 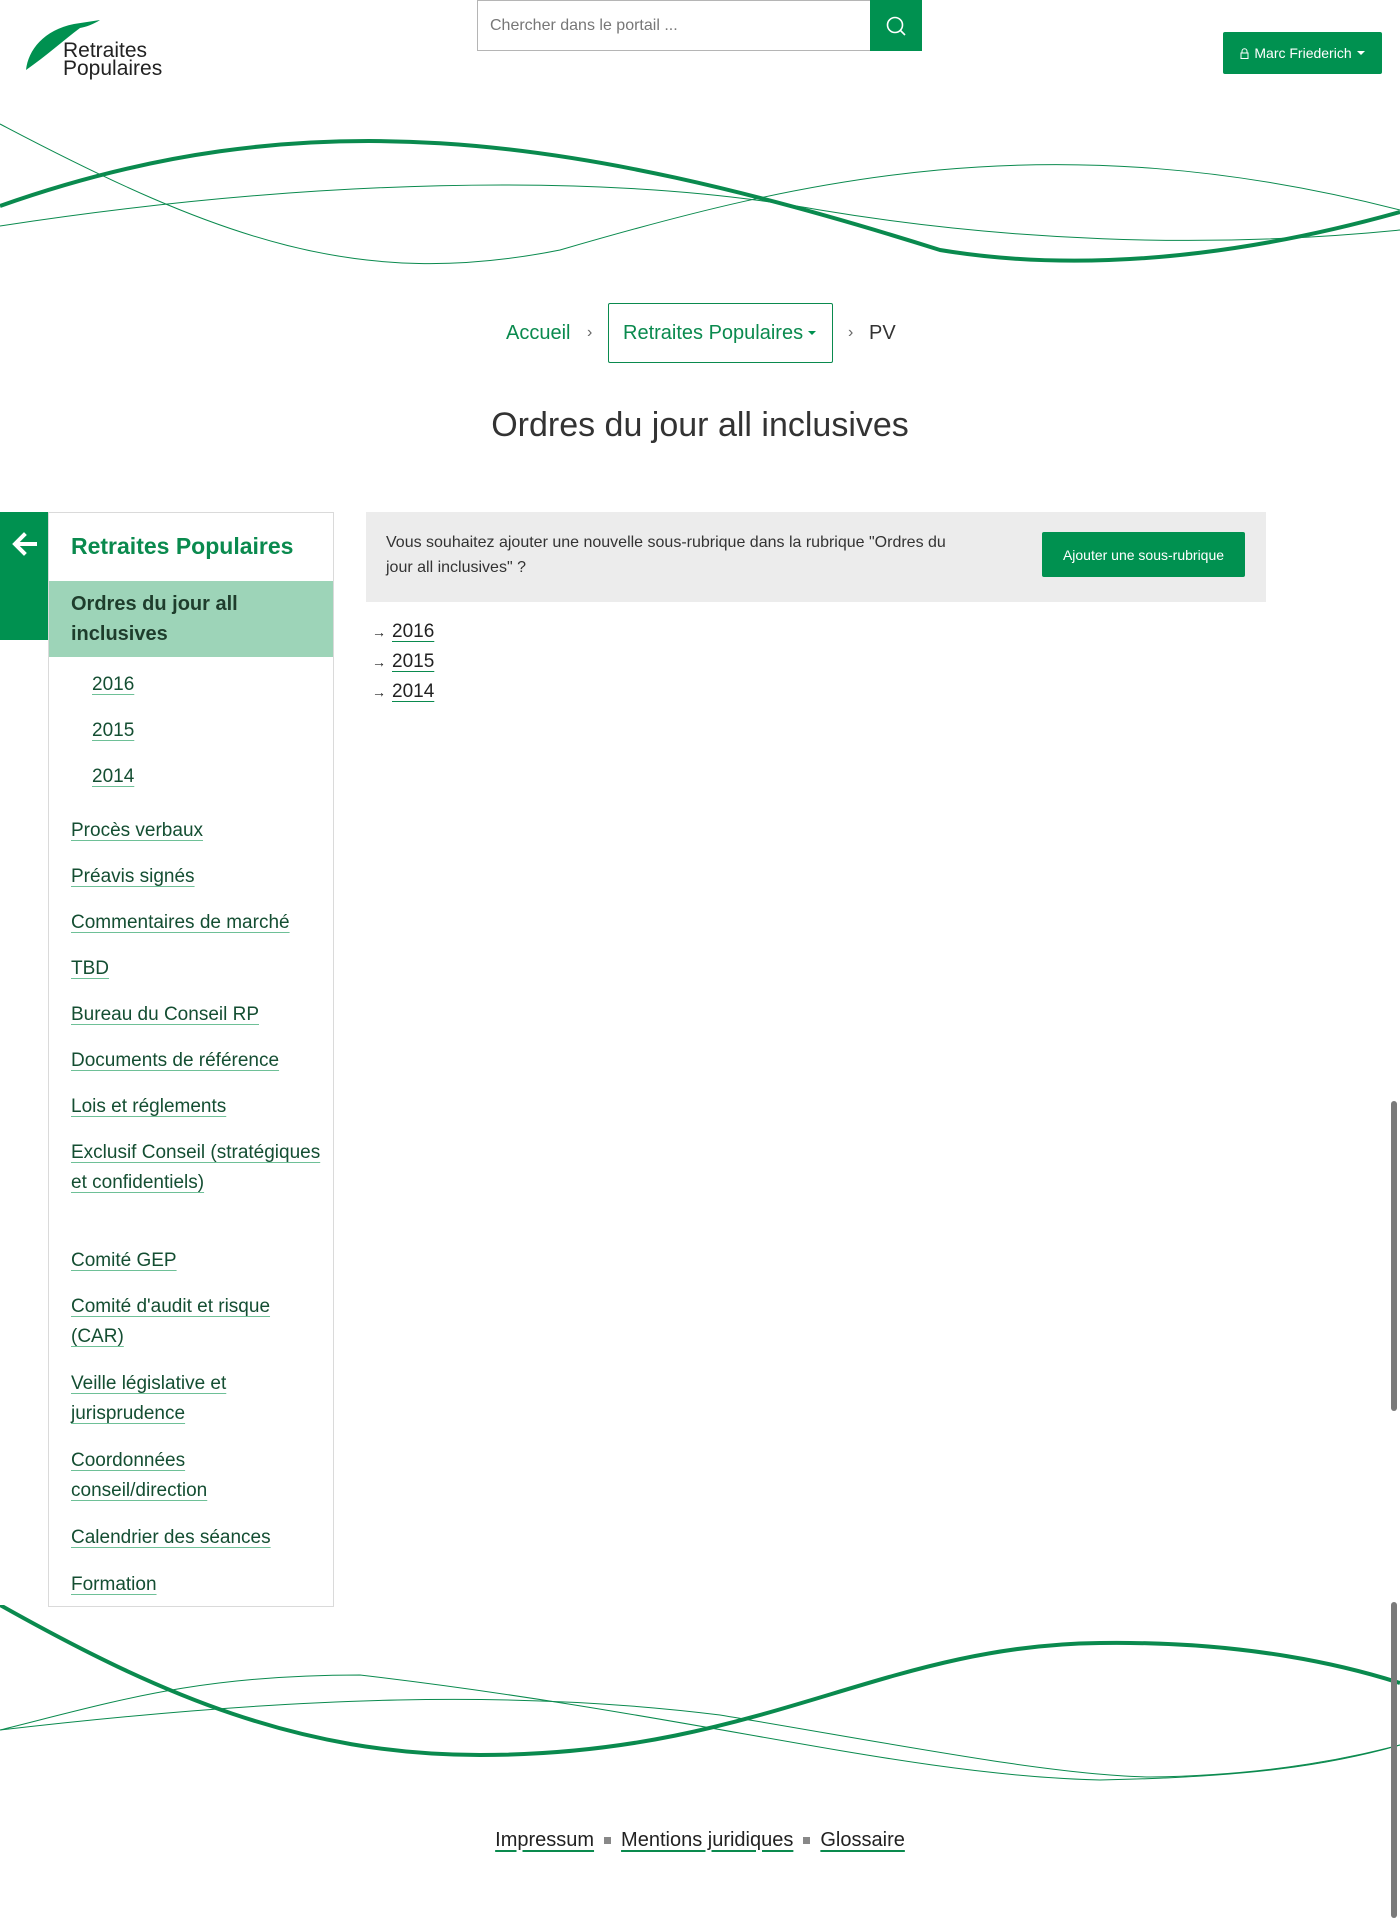 I want to click on sidebar-item-proces-verbaux: Procès verbaux, so click(x=196, y=831).